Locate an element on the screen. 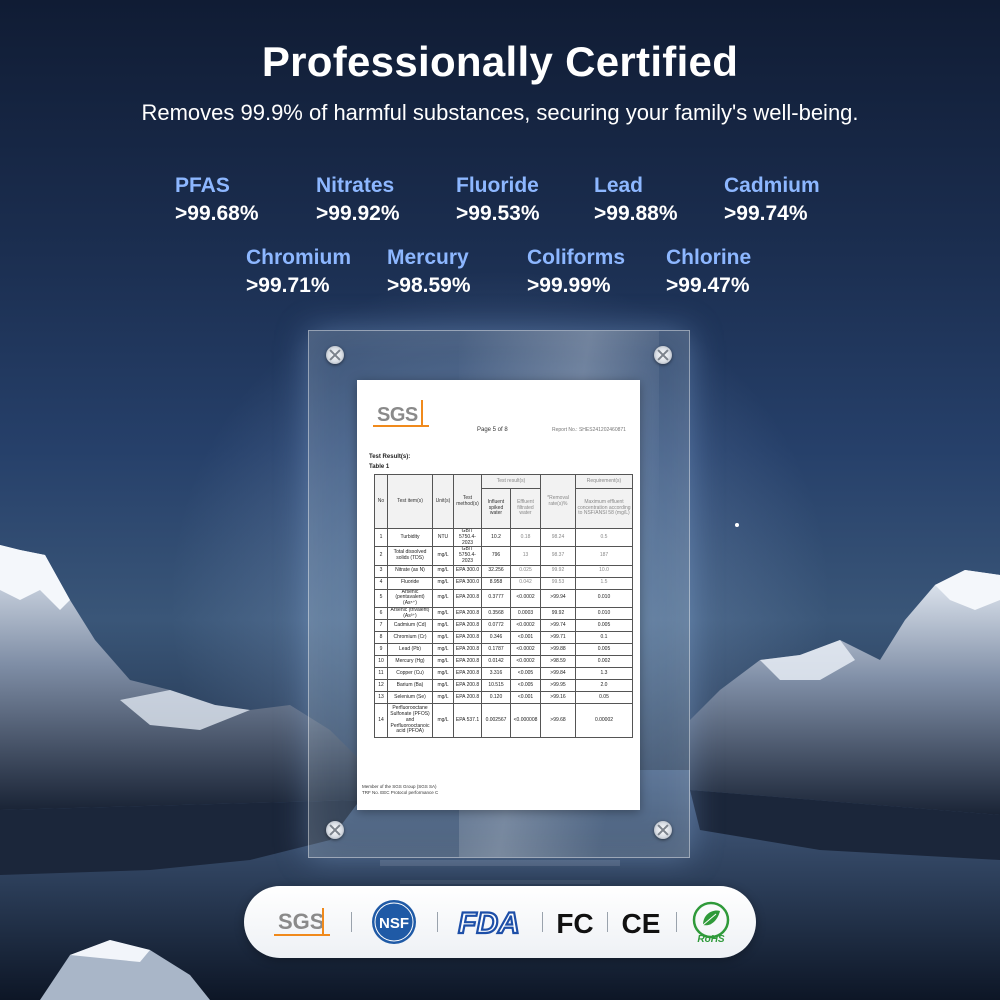 The width and height of the screenshot is (1000, 1000). header-unit: Unit(s) is located at coordinates (443, 501).